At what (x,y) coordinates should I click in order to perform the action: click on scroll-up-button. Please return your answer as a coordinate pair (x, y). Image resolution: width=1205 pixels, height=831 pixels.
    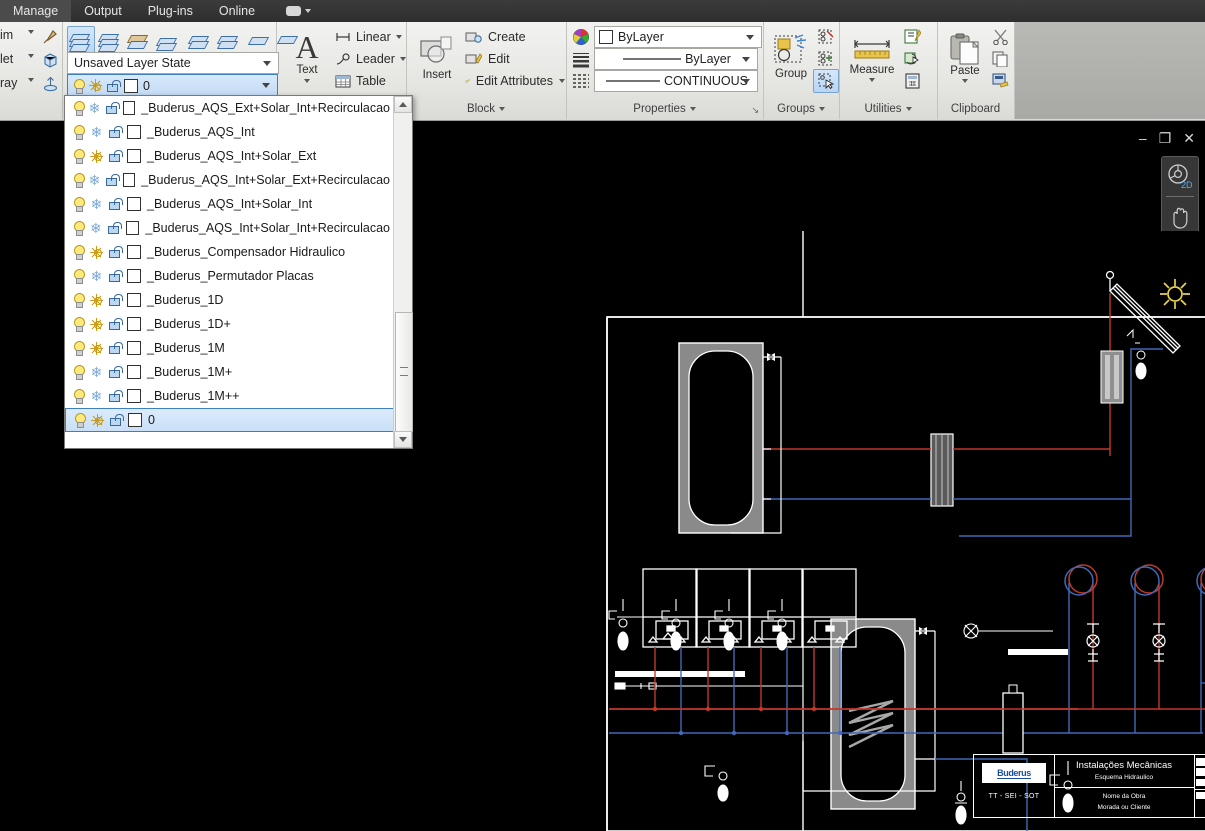
    Looking at the image, I should click on (403, 104).